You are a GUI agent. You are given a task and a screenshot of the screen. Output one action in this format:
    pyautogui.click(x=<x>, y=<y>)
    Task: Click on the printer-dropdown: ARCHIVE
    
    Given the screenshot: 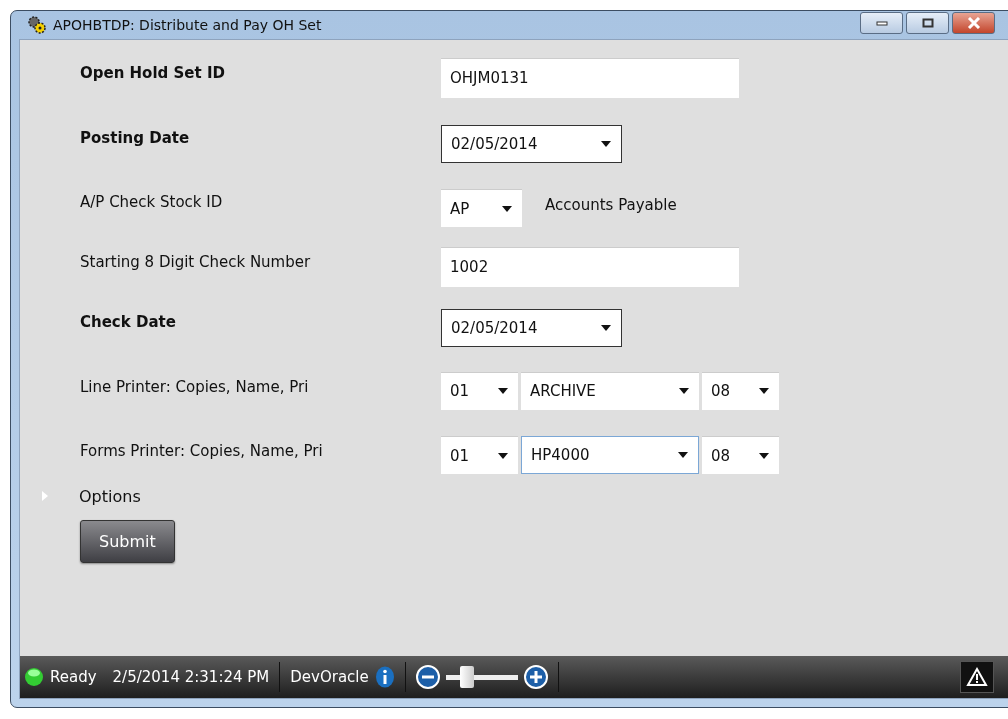 What is the action you would take?
    pyautogui.click(x=610, y=390)
    